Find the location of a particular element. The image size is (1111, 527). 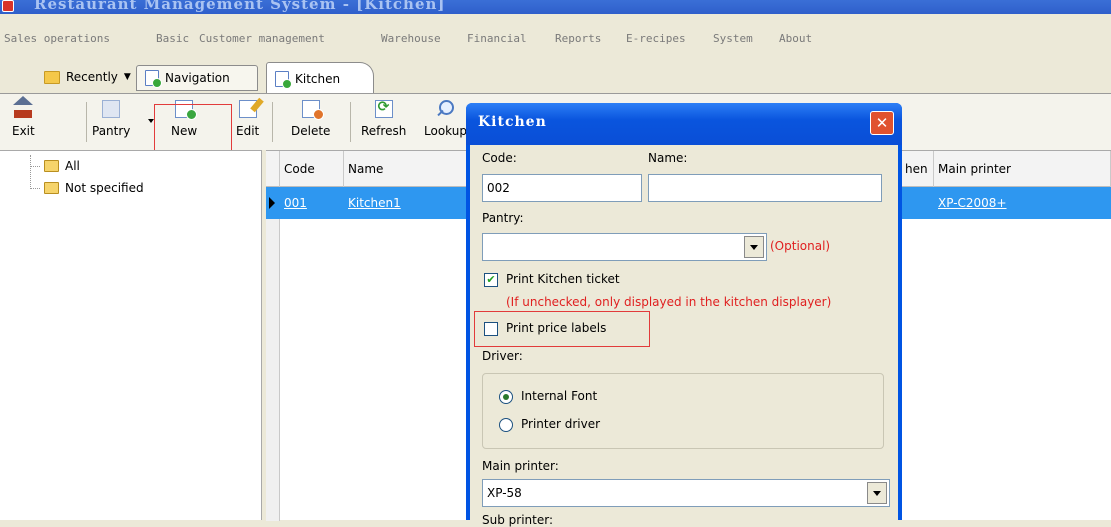

lookup-label: Lookup is located at coordinates (445, 131).